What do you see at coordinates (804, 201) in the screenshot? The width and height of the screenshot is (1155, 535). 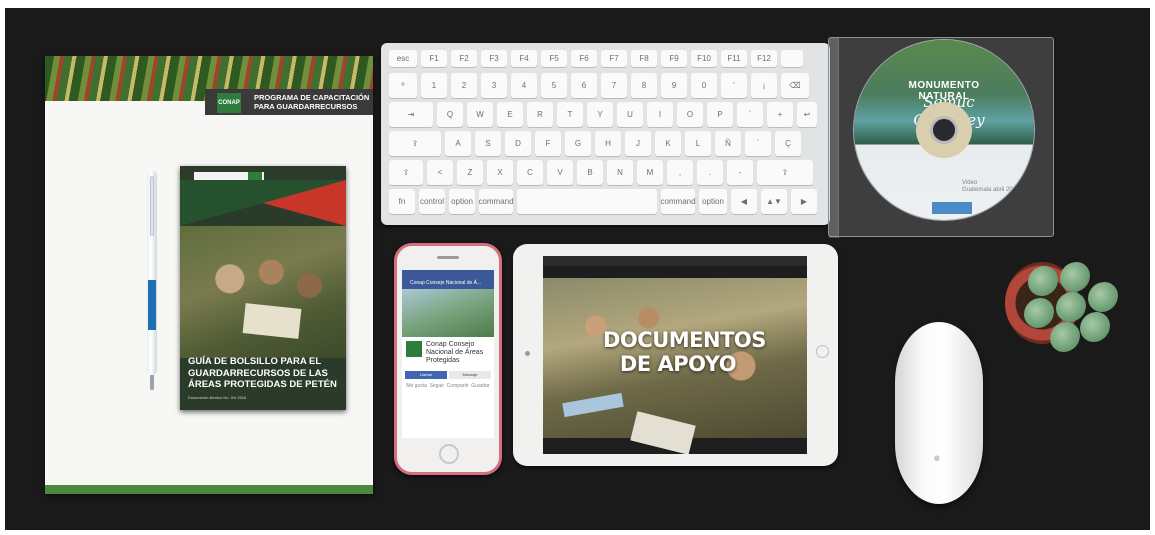 I see `keyboard-key: ▶` at bounding box center [804, 201].